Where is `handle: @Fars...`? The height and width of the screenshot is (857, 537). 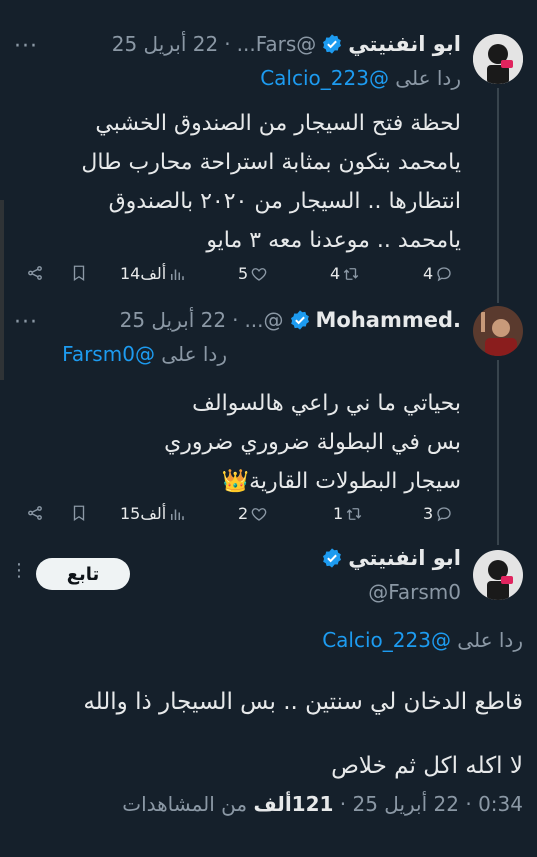
handle: @Fars... is located at coordinates (277, 44).